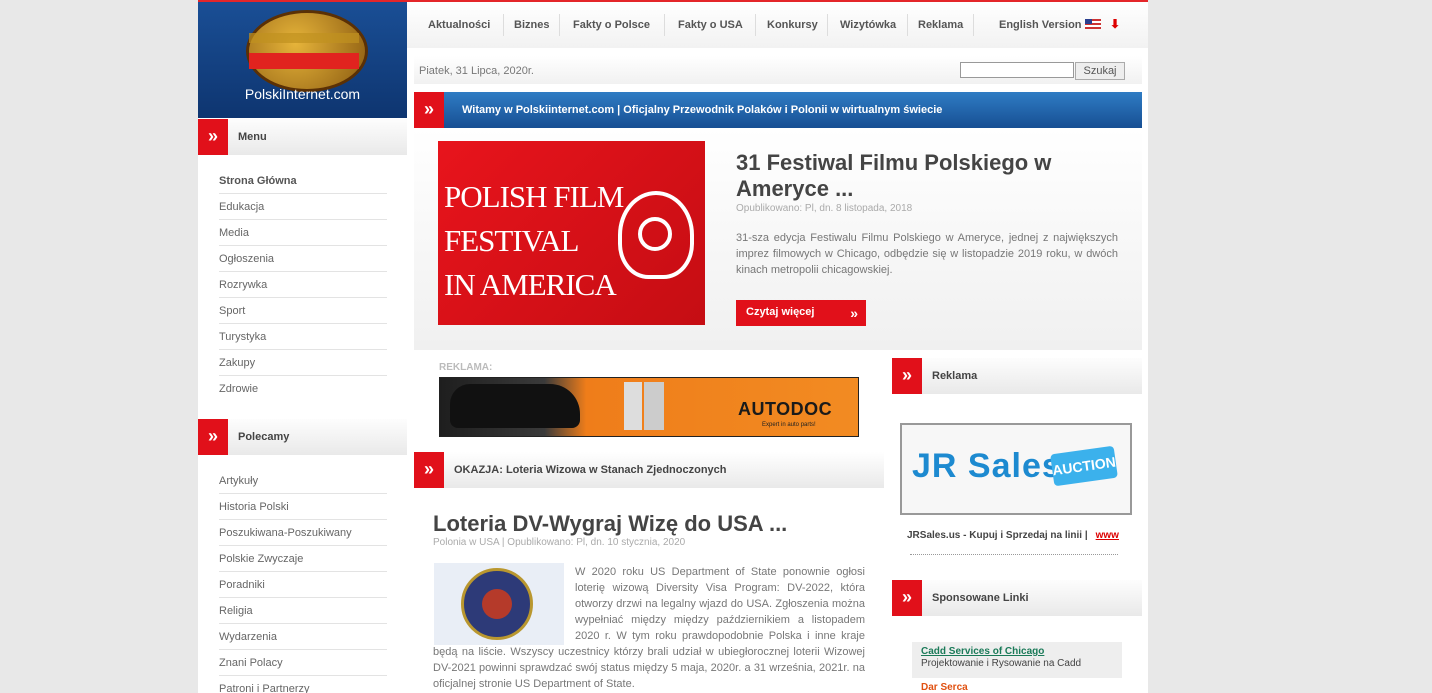 The height and width of the screenshot is (693, 1432). Describe the element at coordinates (987, 466) in the screenshot. I see `jr-sales-logo-text: JR Sales` at that location.